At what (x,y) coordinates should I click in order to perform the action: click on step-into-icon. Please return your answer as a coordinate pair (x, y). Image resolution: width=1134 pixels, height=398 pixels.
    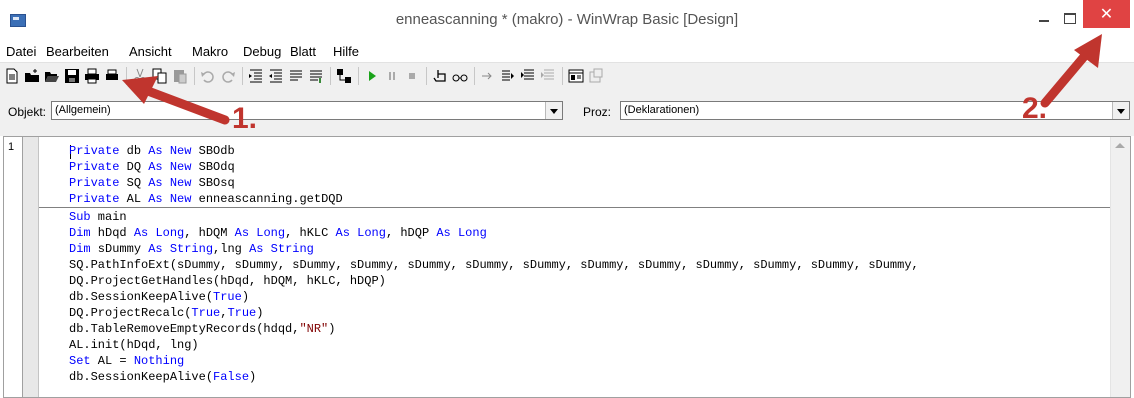
    Looking at the image, I should click on (488, 76).